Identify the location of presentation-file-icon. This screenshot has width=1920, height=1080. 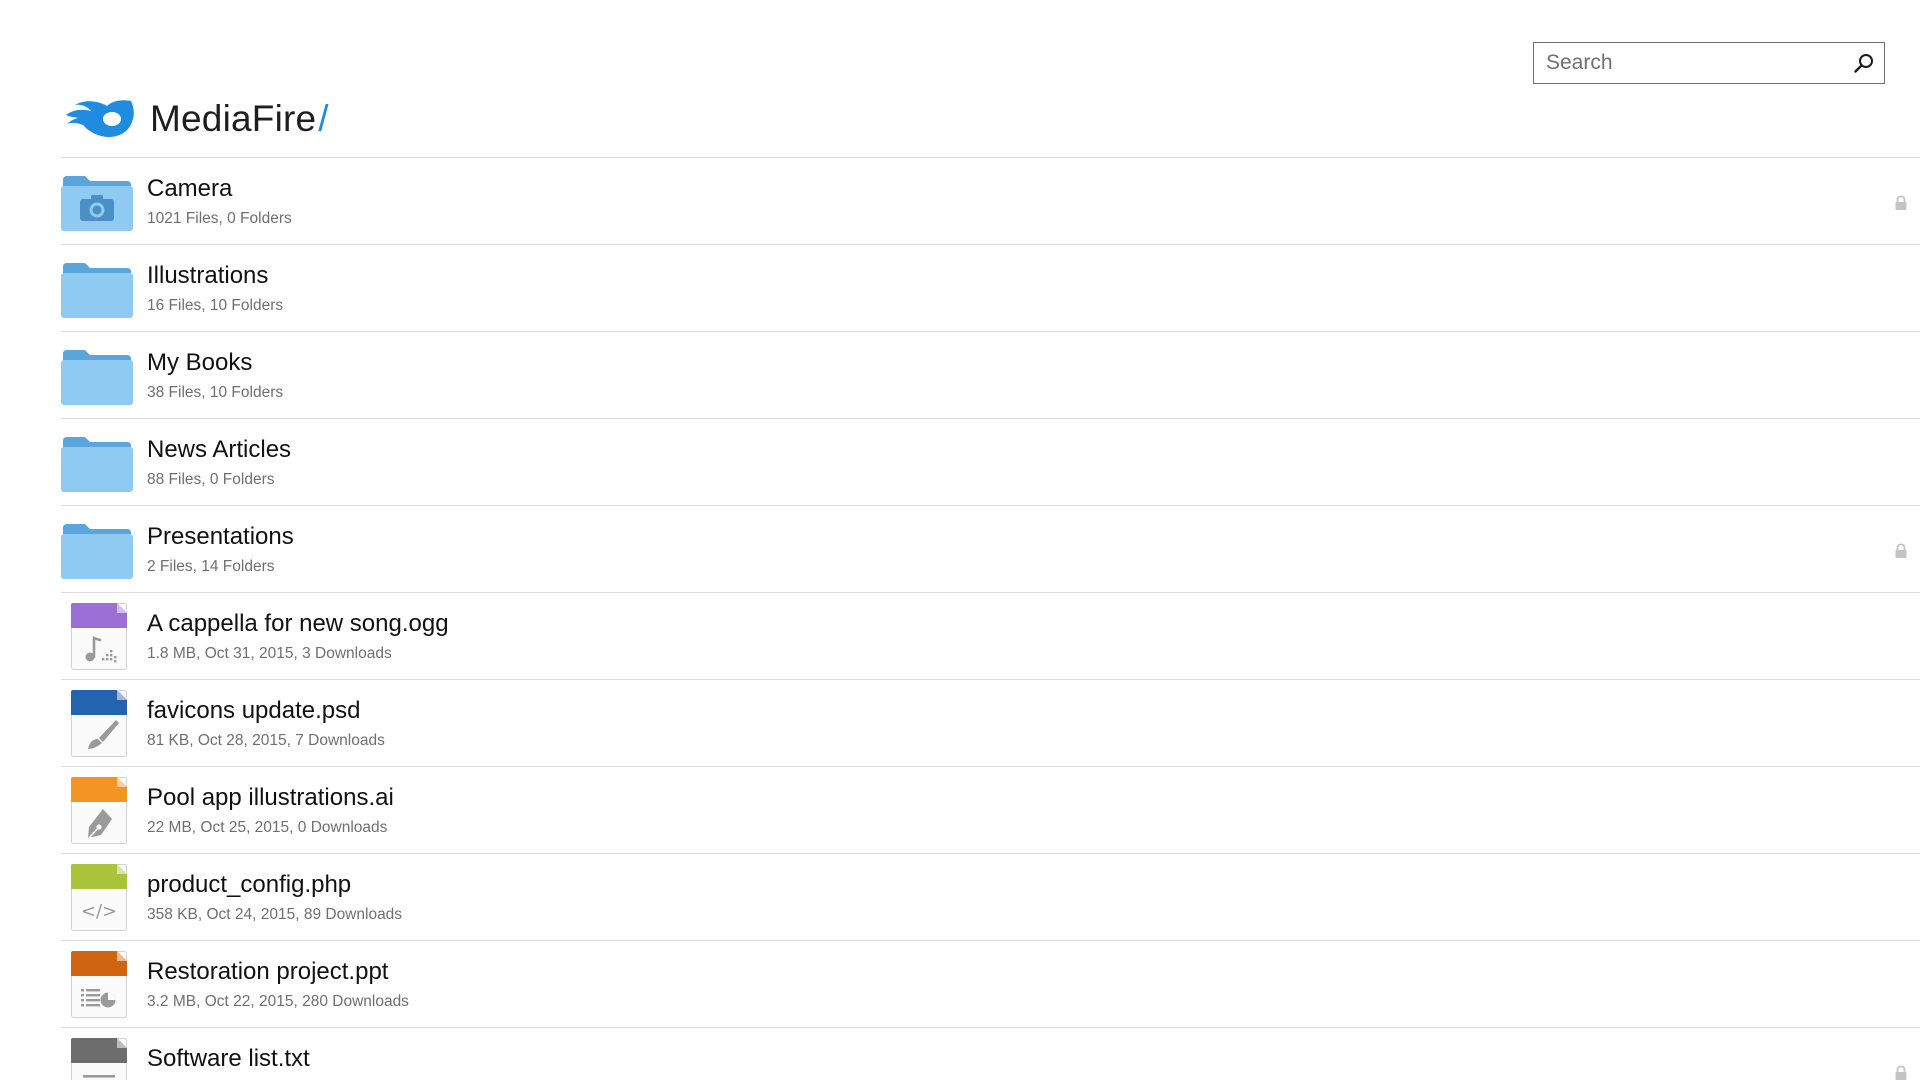
(99, 984).